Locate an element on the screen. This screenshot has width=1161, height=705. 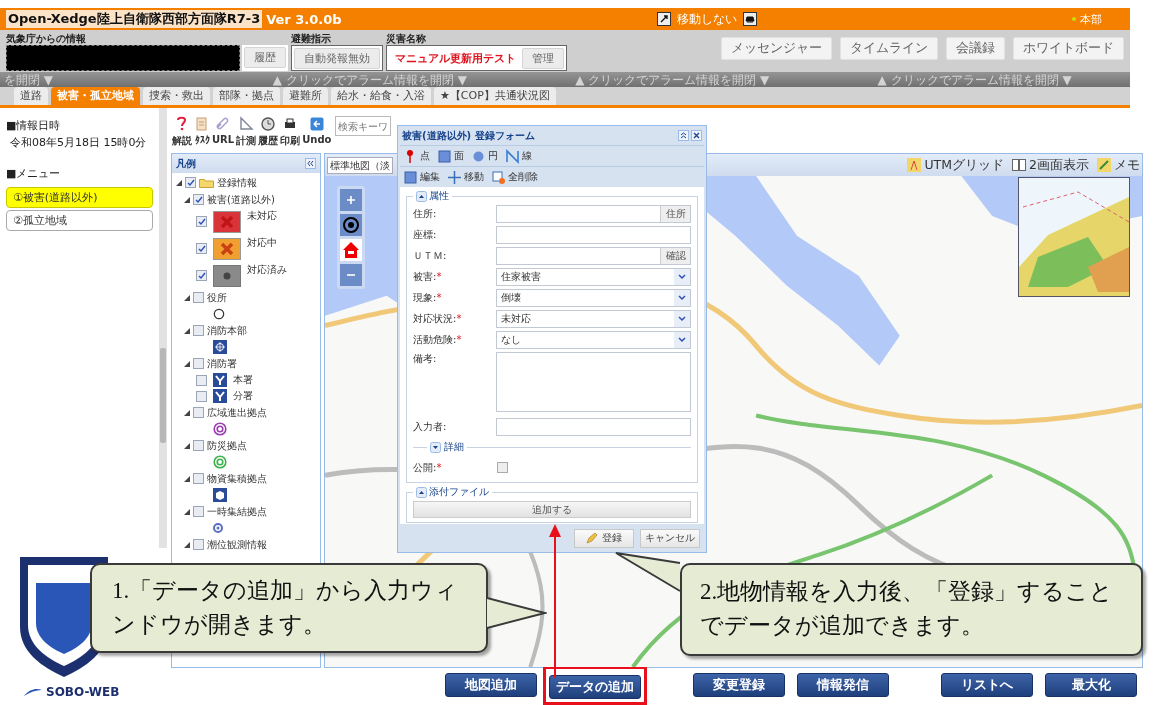
legend-label: 被害(道路以外) is located at coordinates (241, 199).